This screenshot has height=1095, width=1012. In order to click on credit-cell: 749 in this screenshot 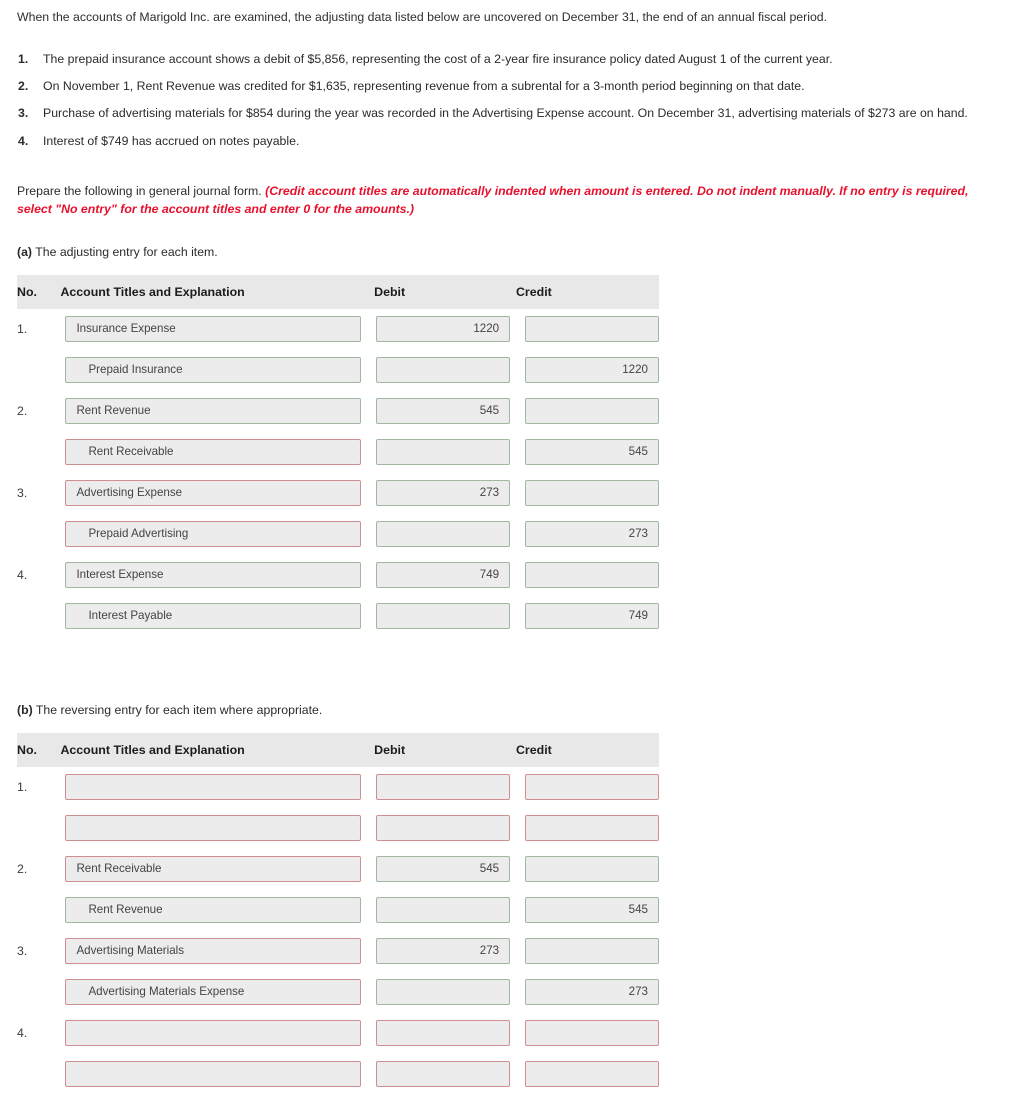, I will do `click(587, 616)`.